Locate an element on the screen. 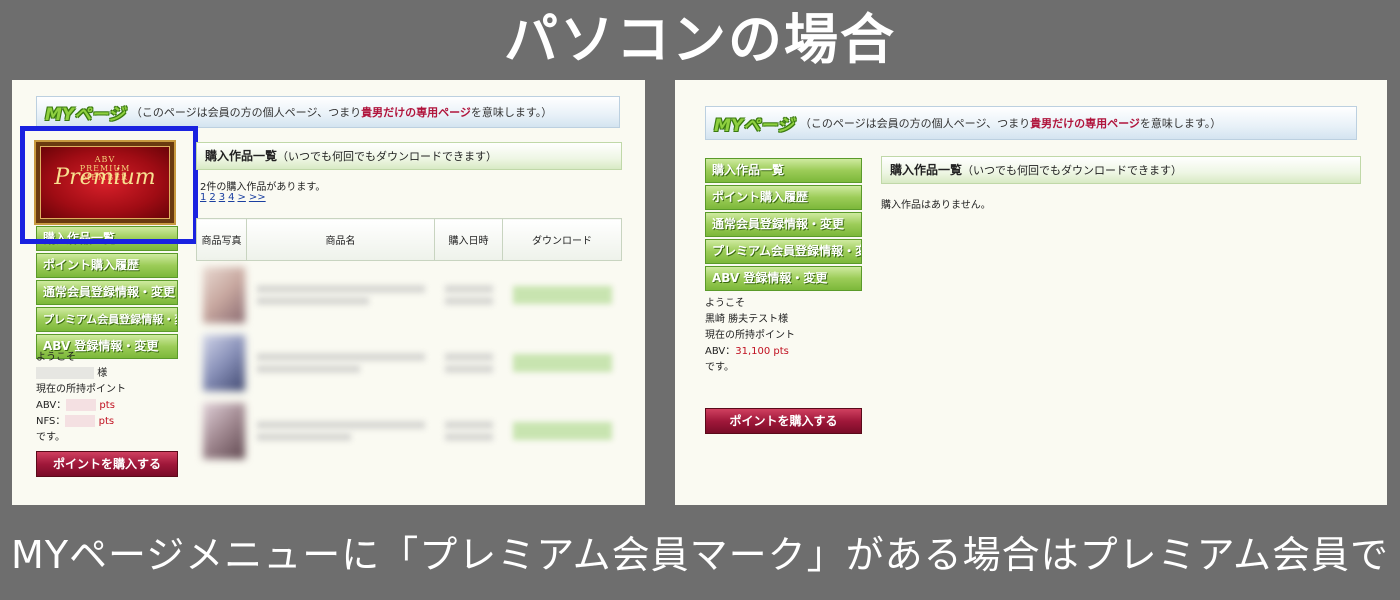  purchase-table: 商品写真 商品名 購入日時 ダウンロード is located at coordinates (409, 341).